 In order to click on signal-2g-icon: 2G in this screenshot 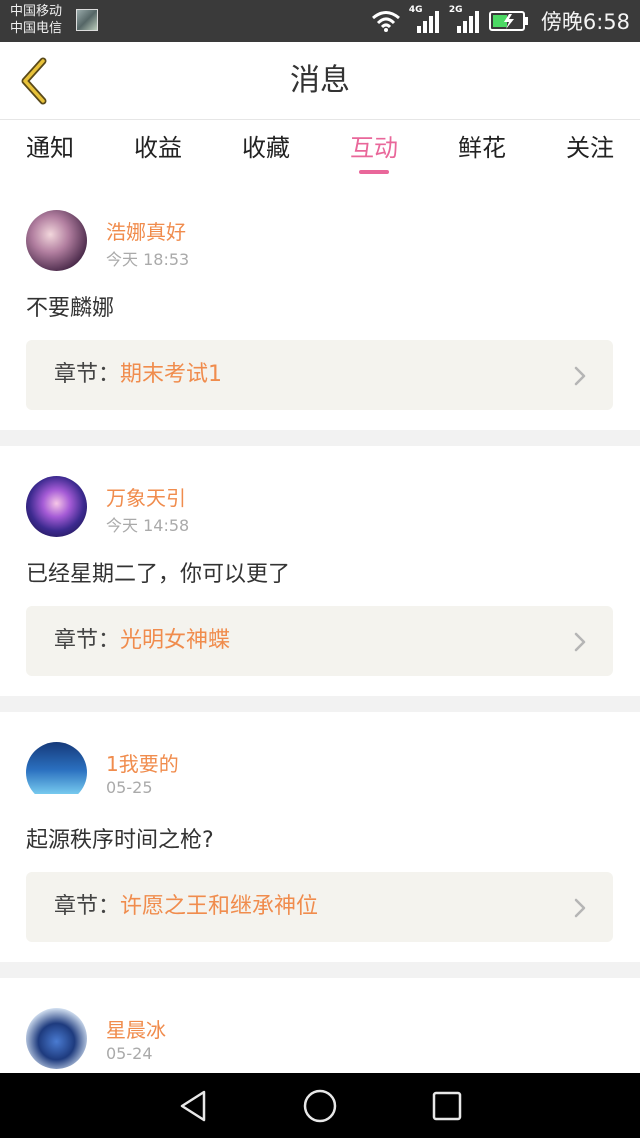, I will do `click(464, 19)`.